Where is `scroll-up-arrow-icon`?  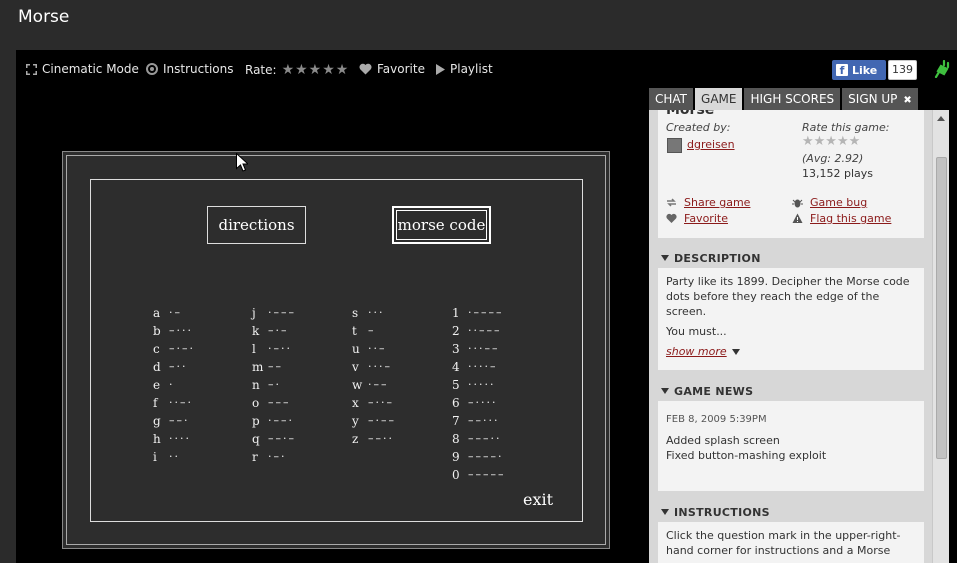 scroll-up-arrow-icon is located at coordinates (941, 118).